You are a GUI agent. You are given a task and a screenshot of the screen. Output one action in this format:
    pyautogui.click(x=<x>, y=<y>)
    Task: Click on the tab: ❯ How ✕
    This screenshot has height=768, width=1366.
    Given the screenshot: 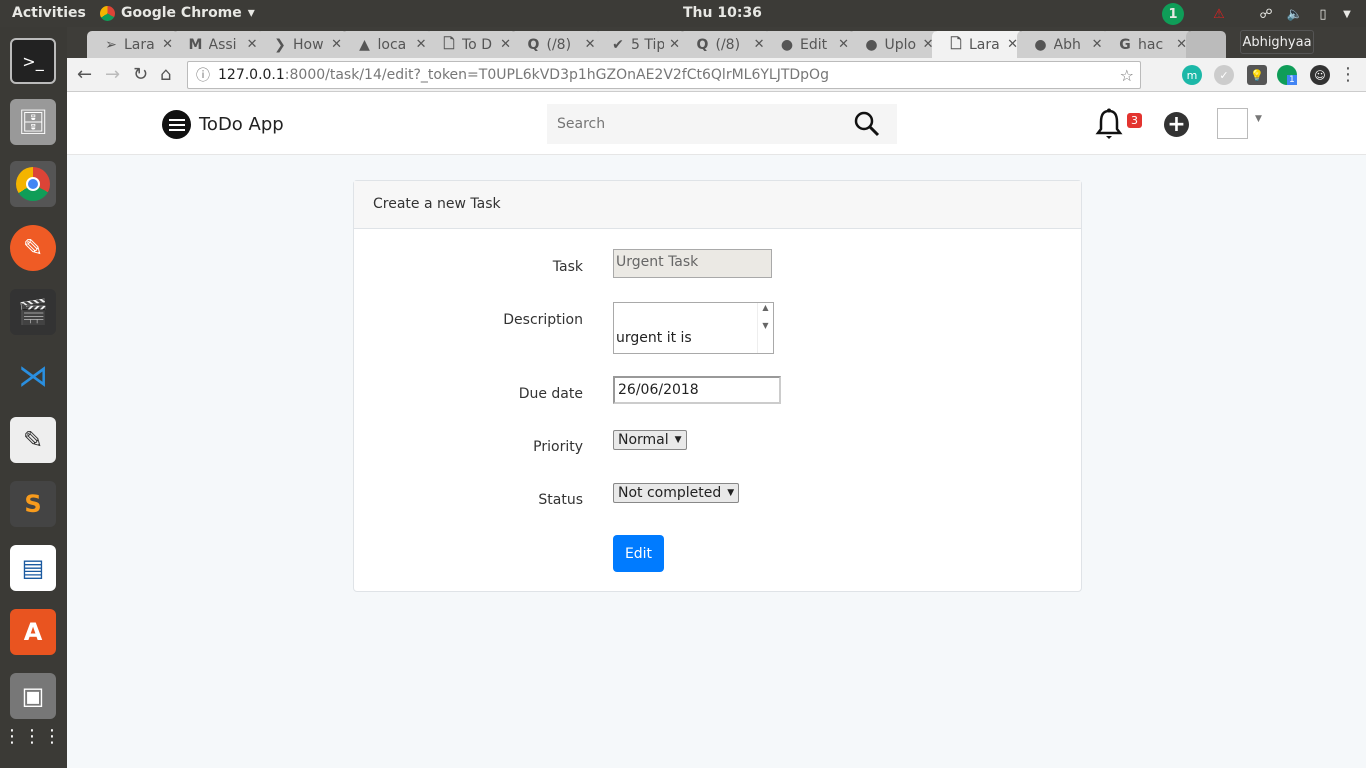 What is the action you would take?
    pyautogui.click(x=302, y=44)
    